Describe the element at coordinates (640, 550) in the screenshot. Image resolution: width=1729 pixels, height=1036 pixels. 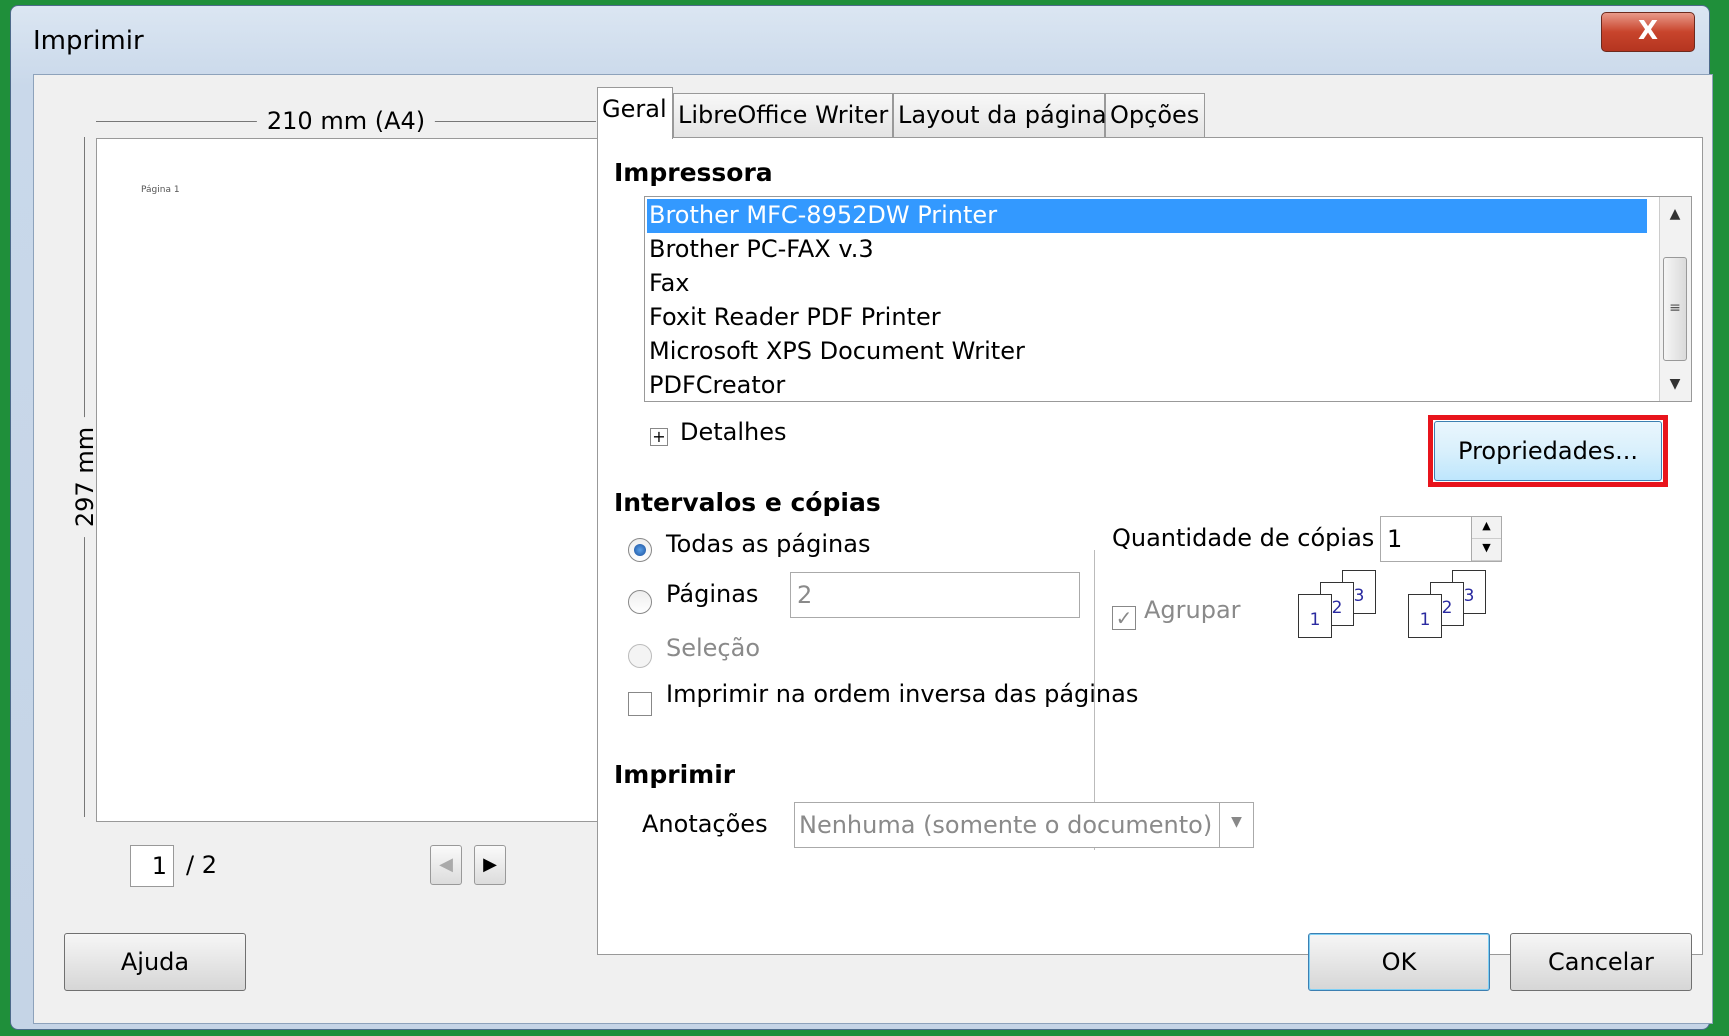
I see `all-pages-radio` at that location.